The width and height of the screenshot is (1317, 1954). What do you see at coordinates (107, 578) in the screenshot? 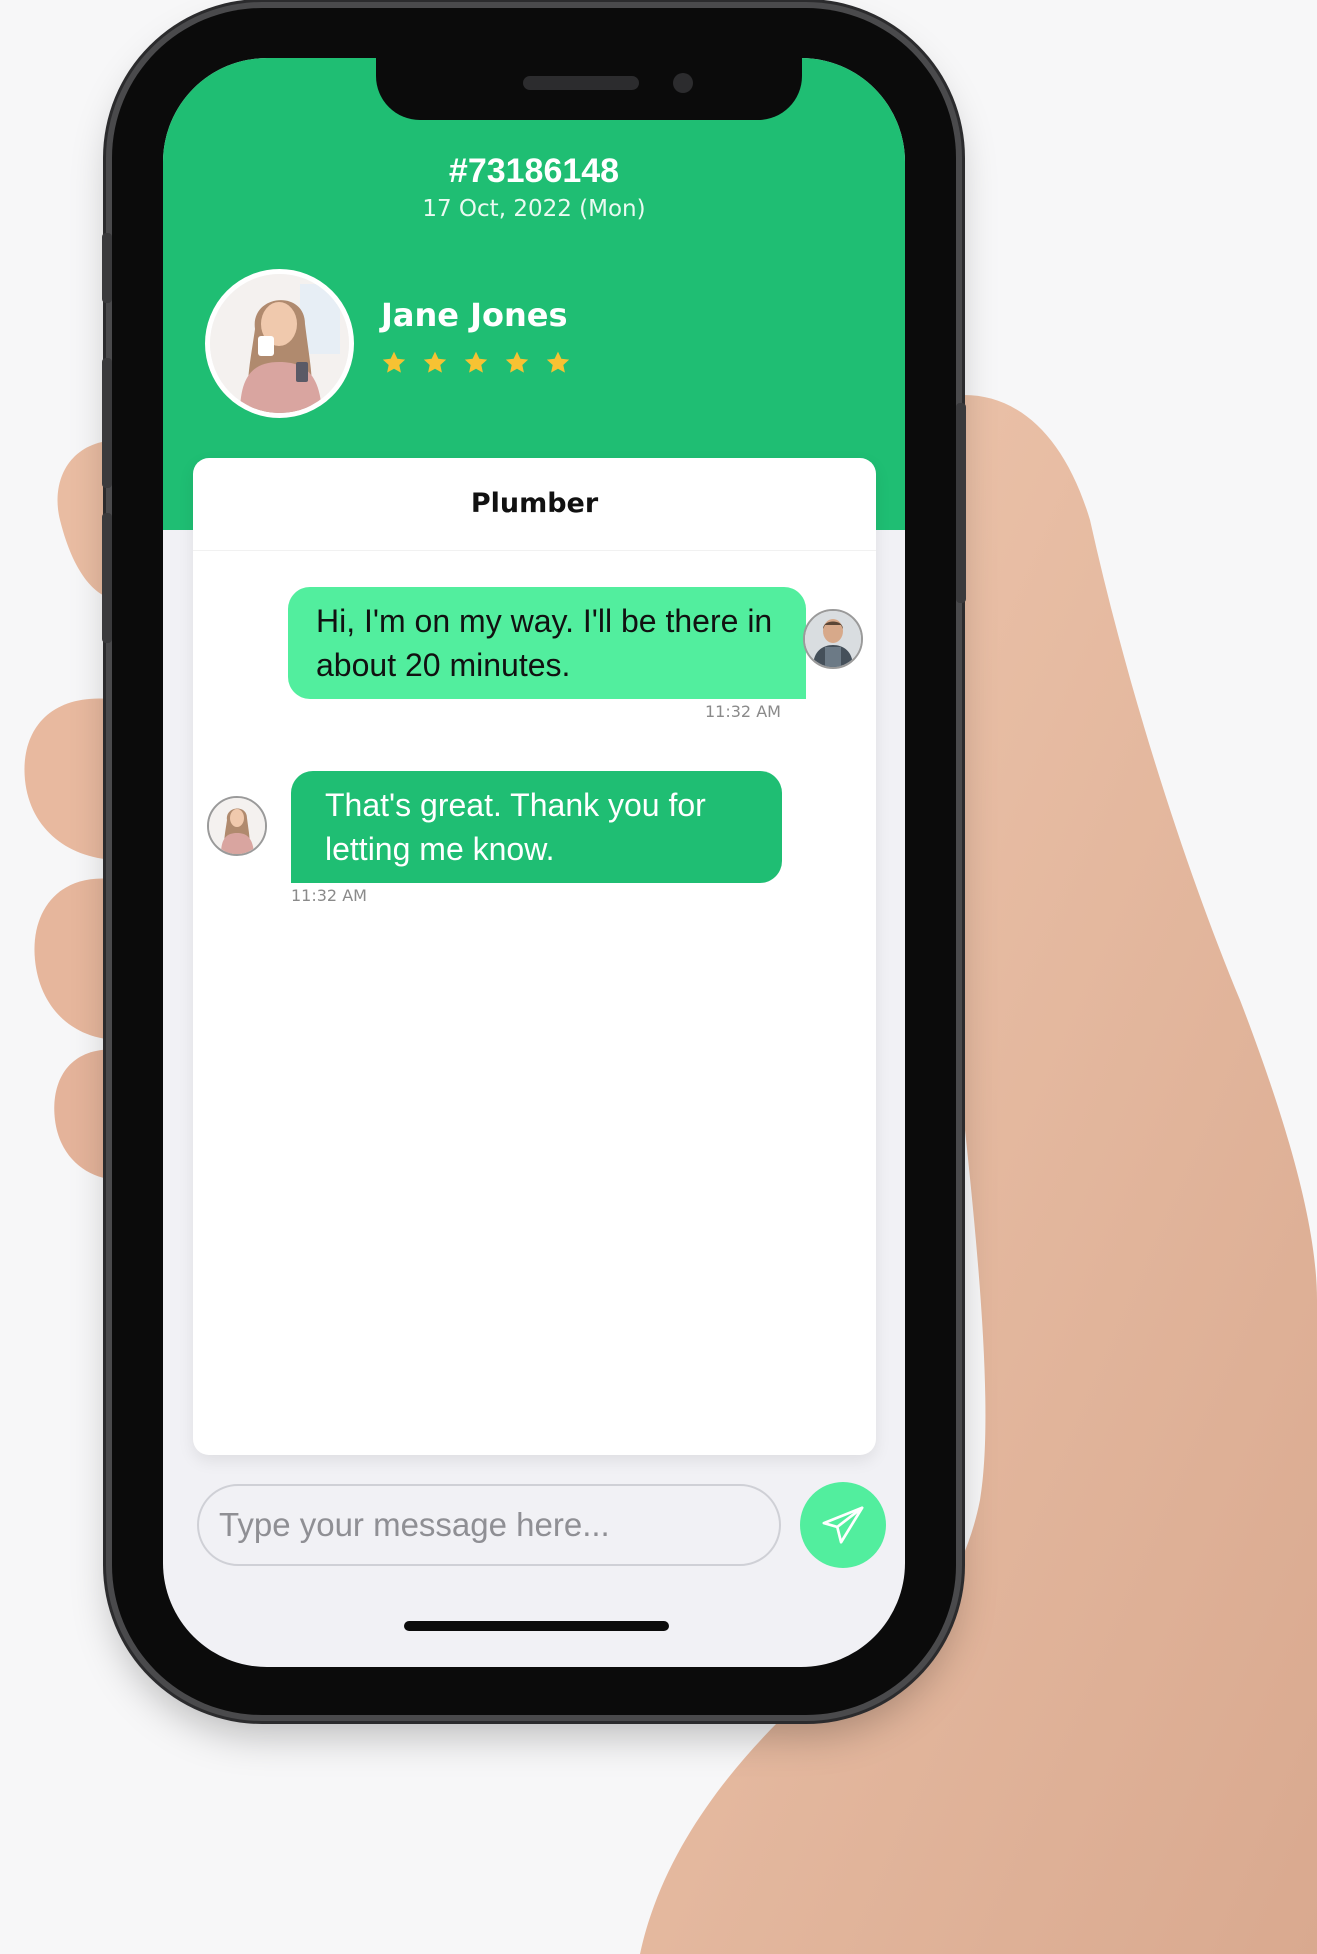
I see `volume-down-button` at bounding box center [107, 578].